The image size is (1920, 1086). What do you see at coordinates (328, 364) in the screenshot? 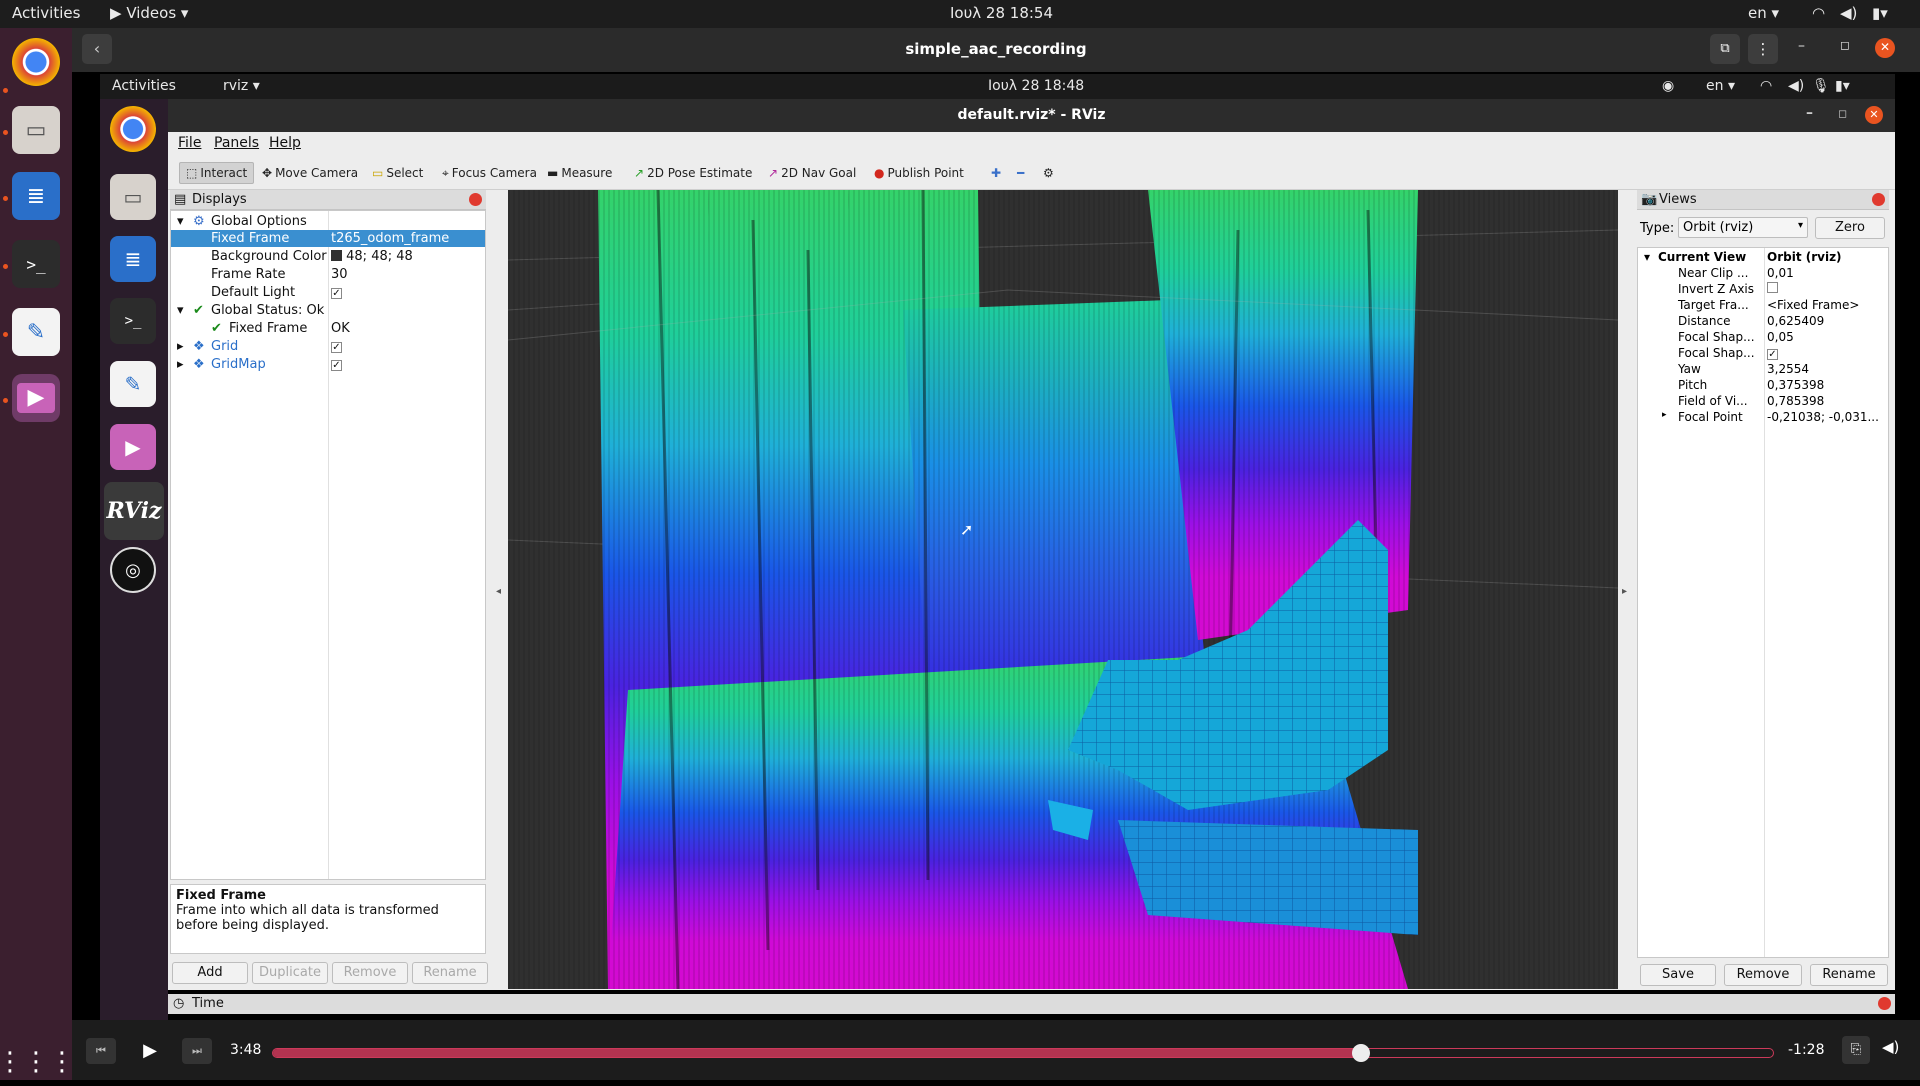
I see `tree-row-gridmap: ▸ ❖ GridMap ✓` at bounding box center [328, 364].